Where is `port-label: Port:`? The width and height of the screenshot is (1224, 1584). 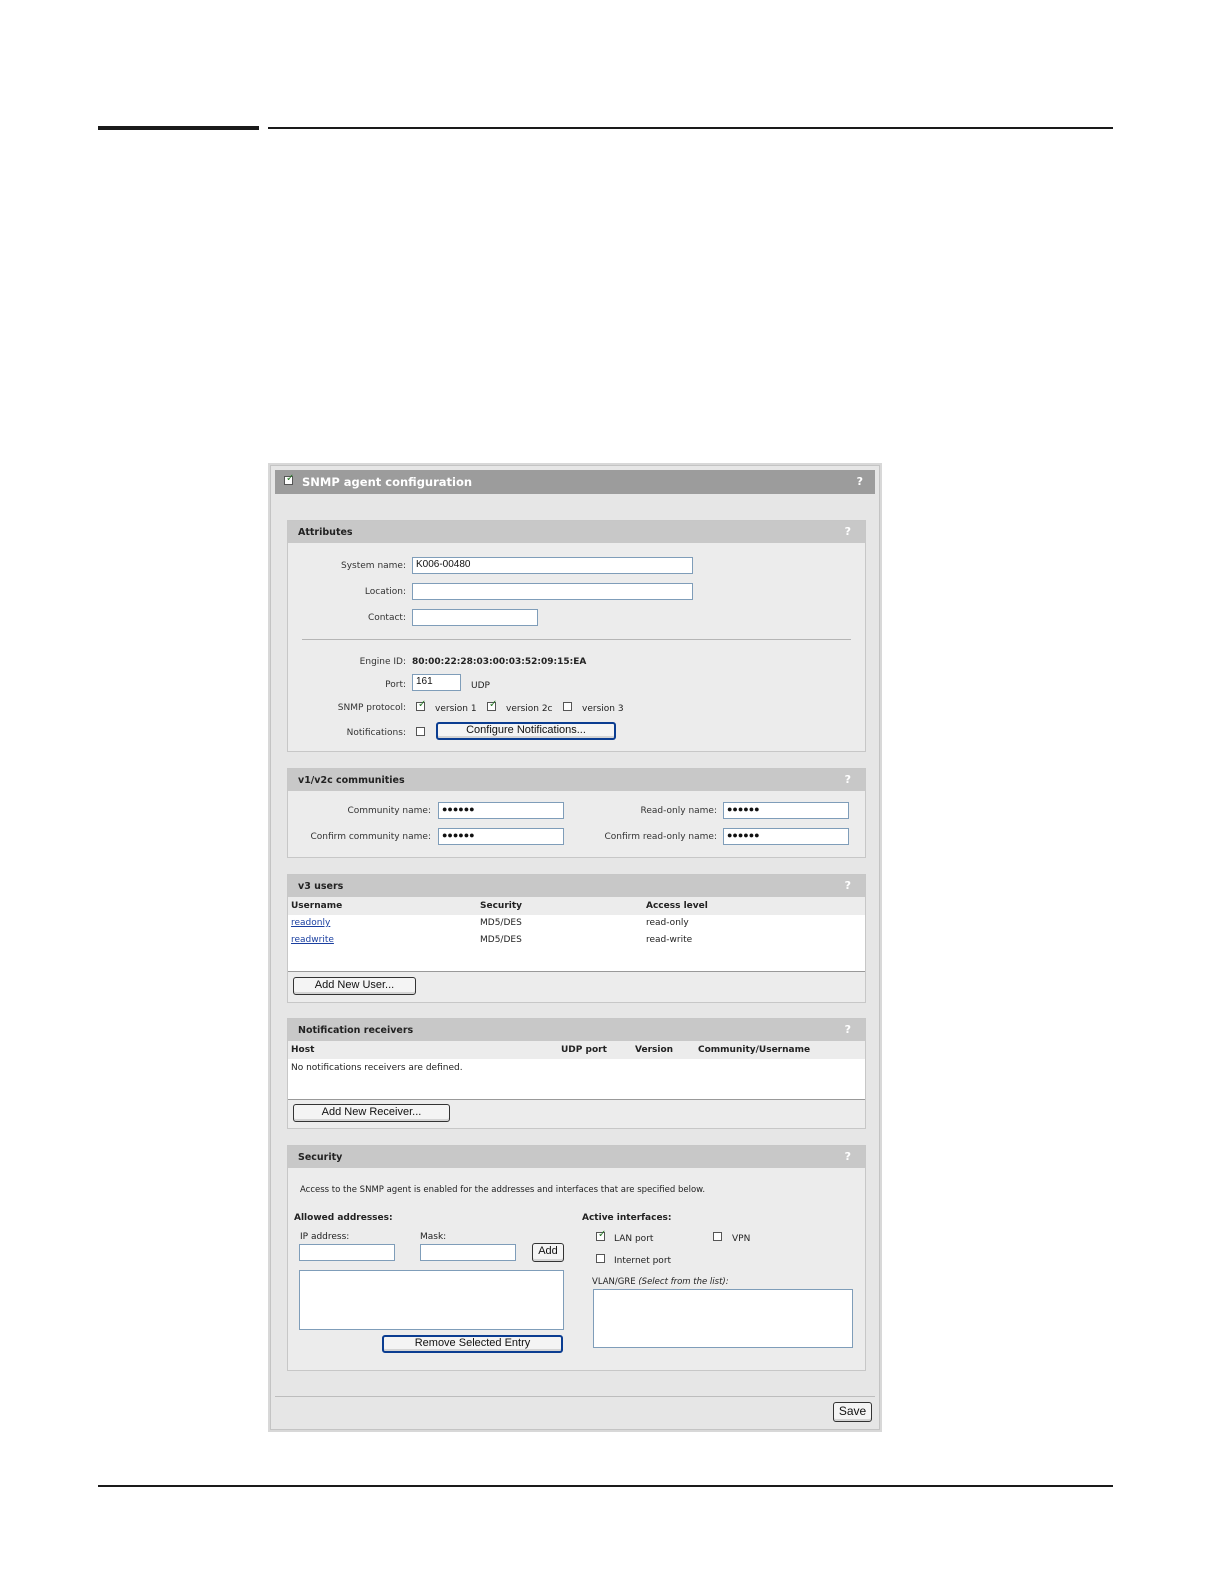
port-label: Port: is located at coordinates (395, 685).